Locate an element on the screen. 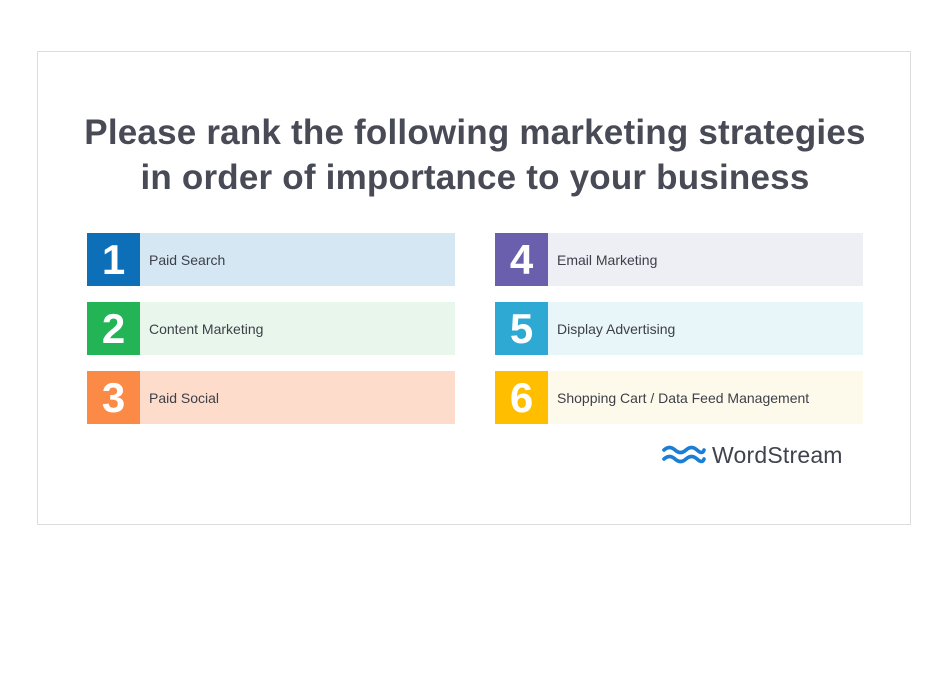 Image resolution: width=950 pixels, height=700 pixels. rank-item-label: Content Marketing is located at coordinates (297, 328).